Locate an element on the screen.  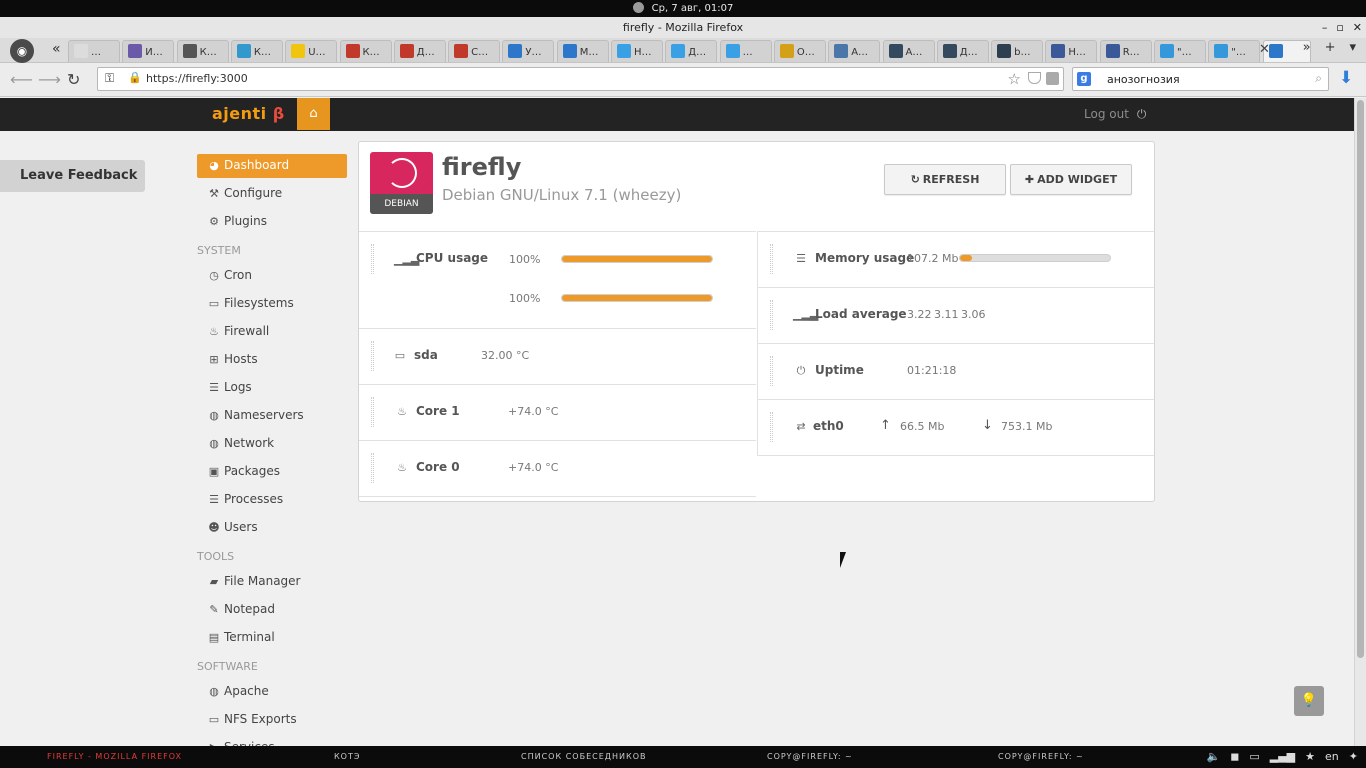
leave-feedback-button: Leave Feedback is located at coordinates (72, 176).